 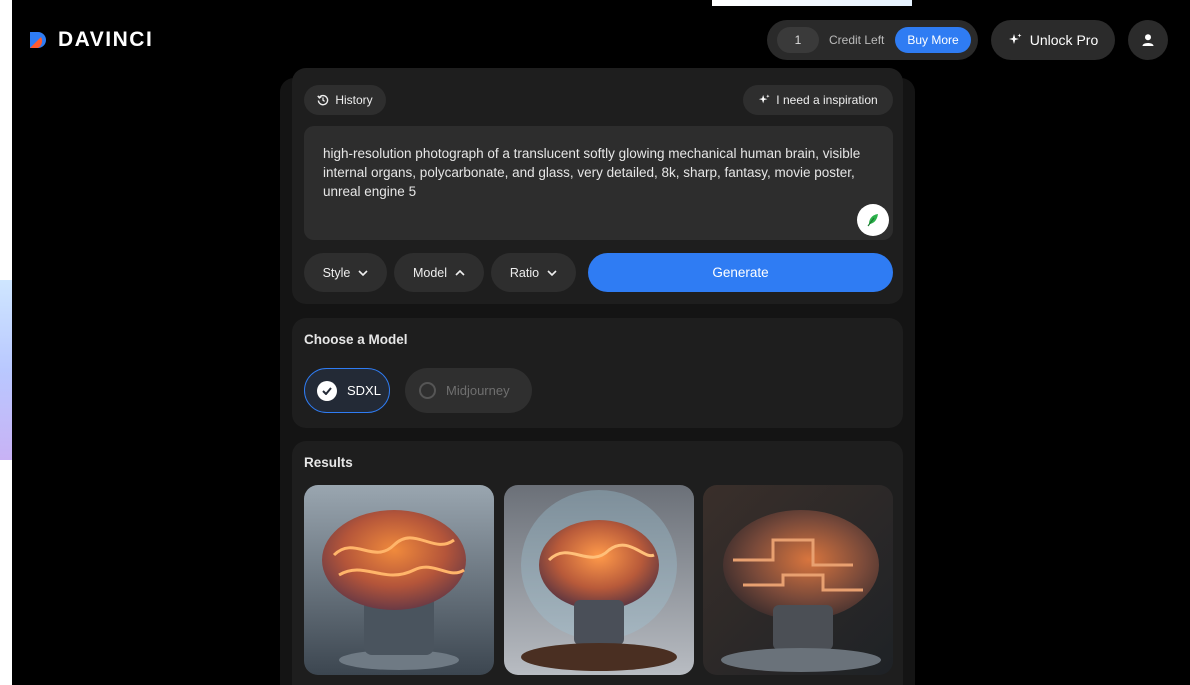 I want to click on model-card-title: Choose a Model, so click(x=356, y=339).